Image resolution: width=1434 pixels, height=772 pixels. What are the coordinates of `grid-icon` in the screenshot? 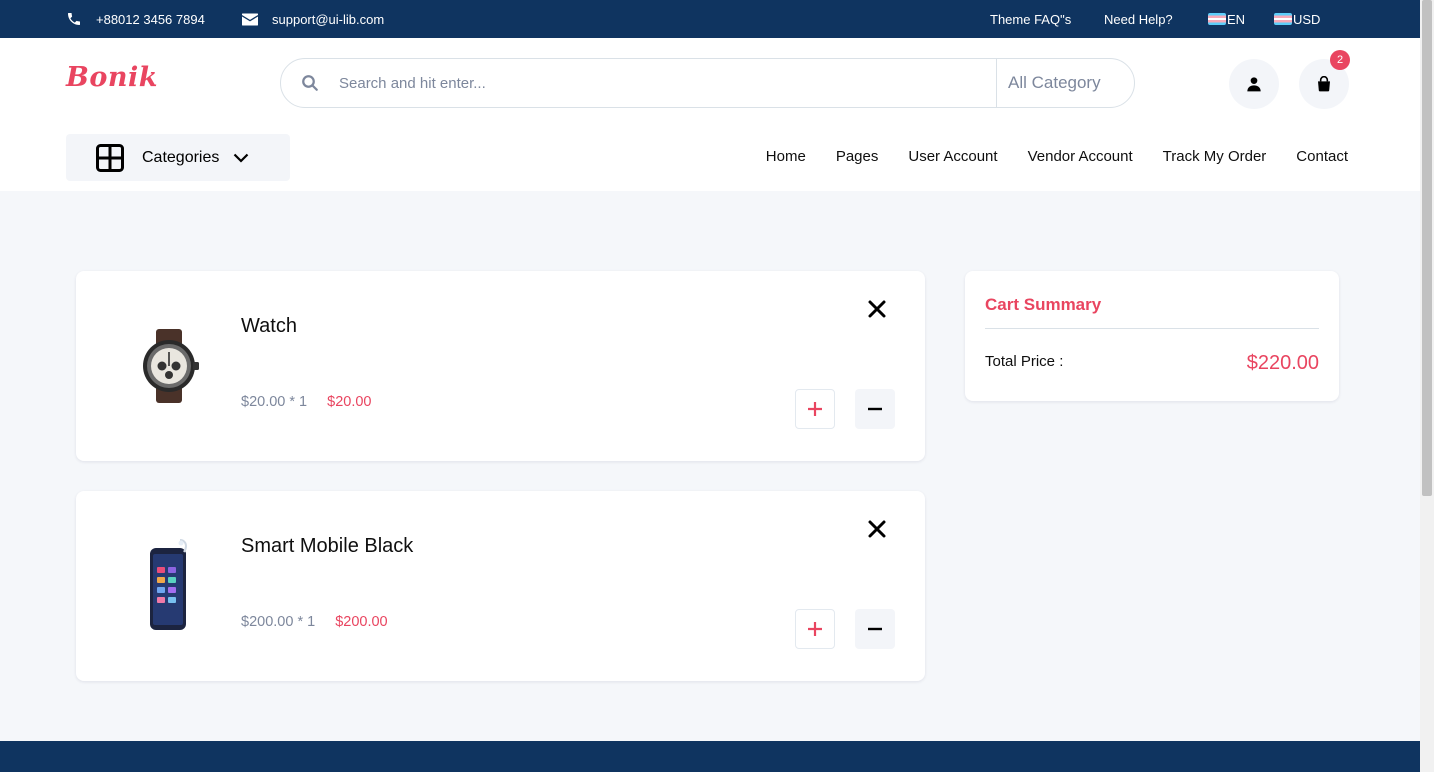 It's located at (110, 157).